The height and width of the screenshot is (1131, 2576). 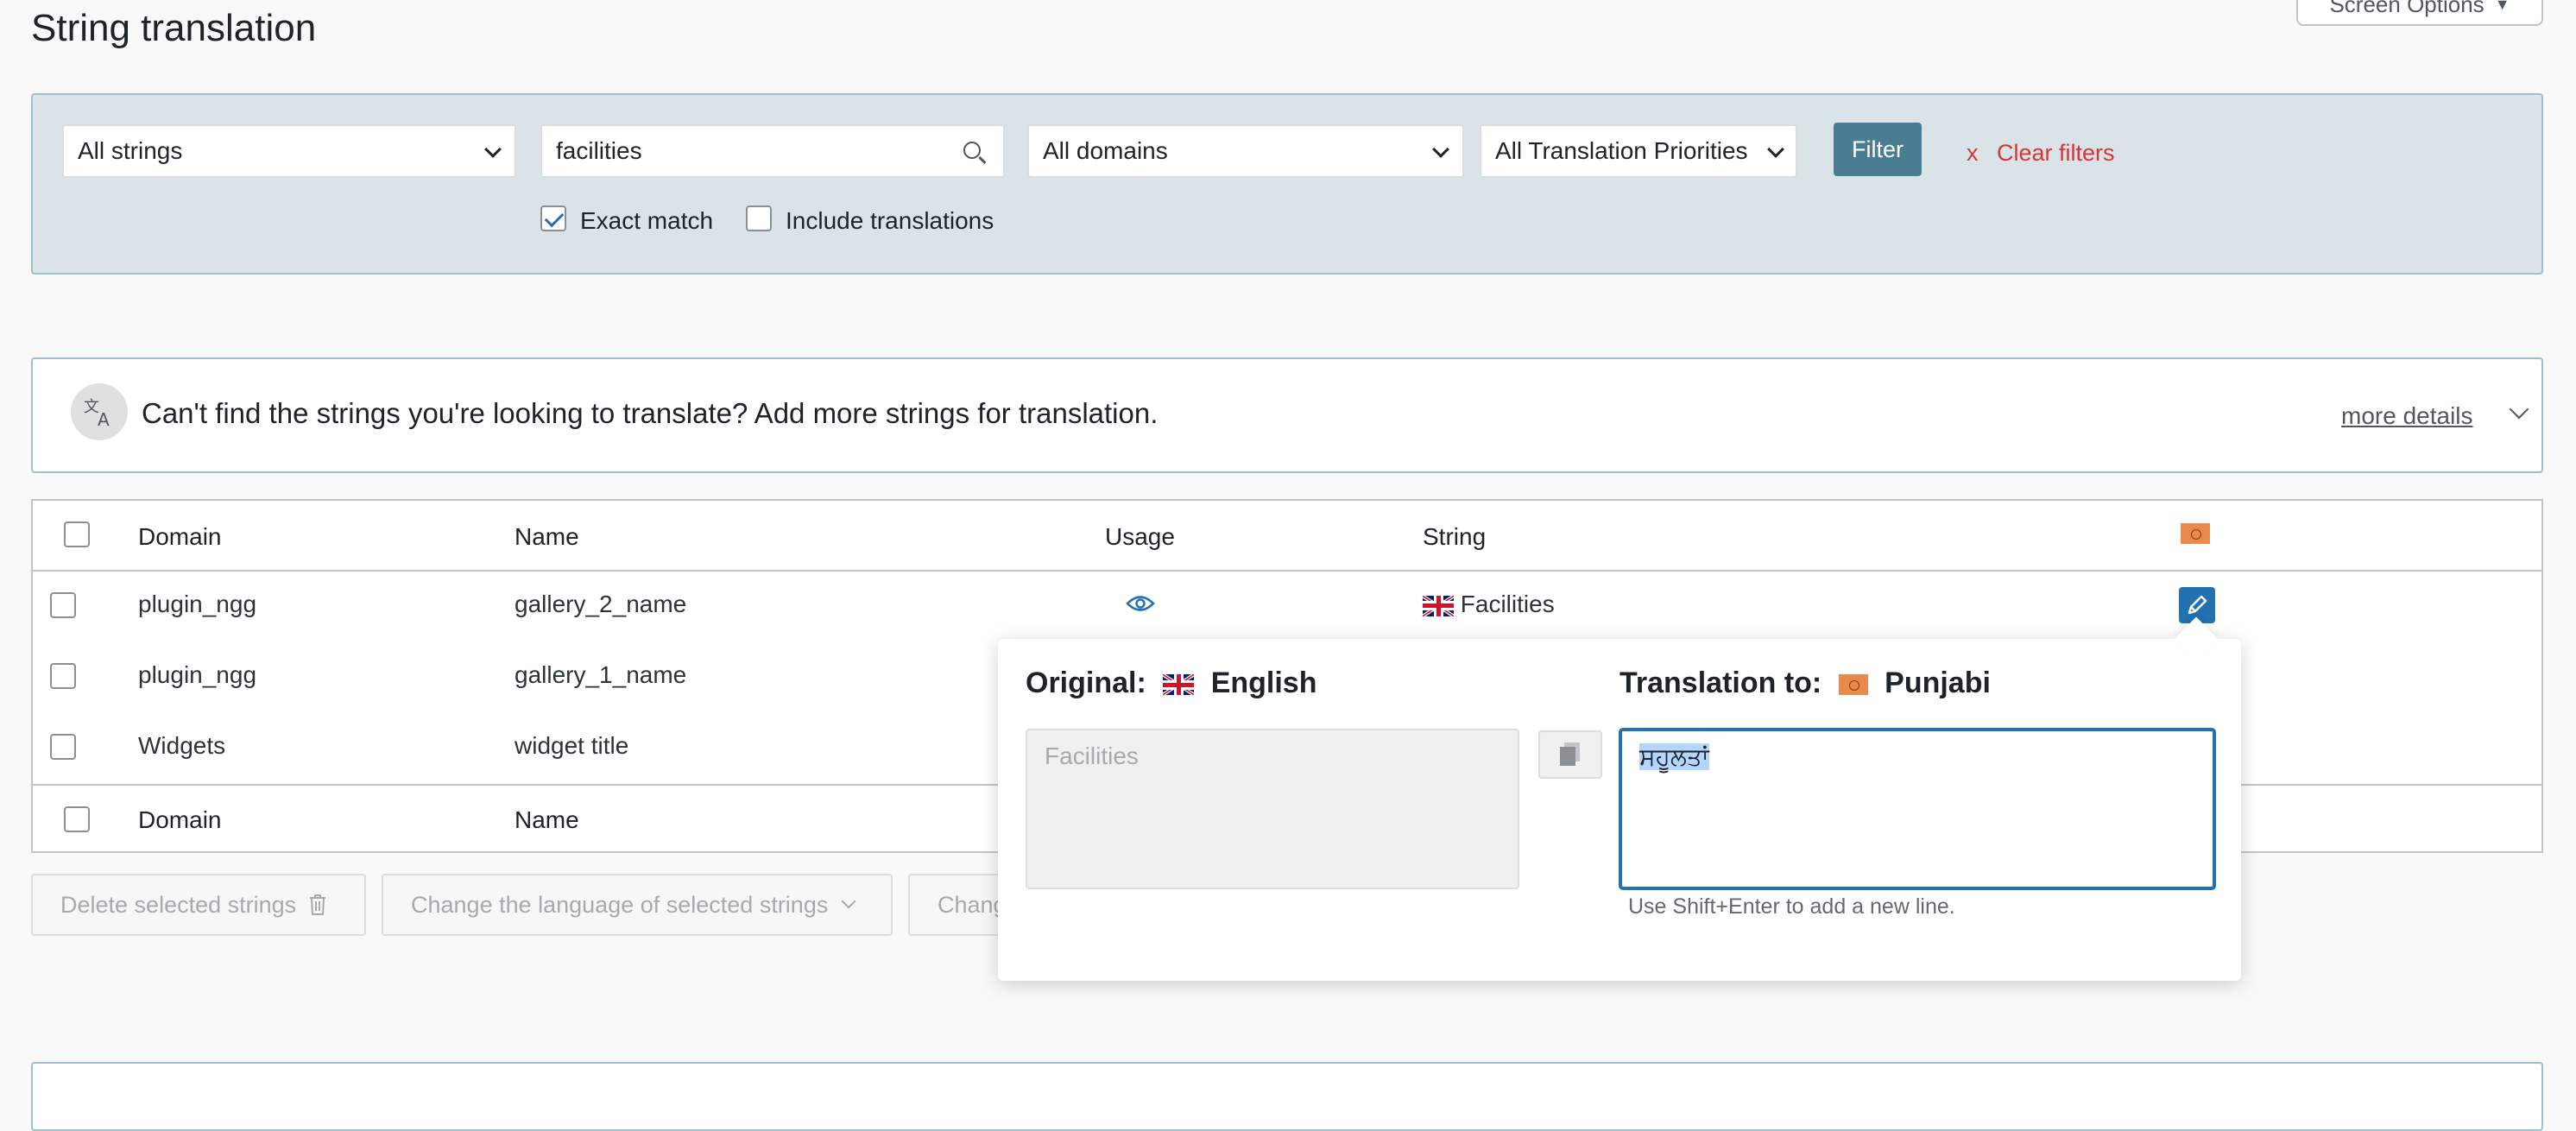 I want to click on copy-original-button, so click(x=1570, y=755).